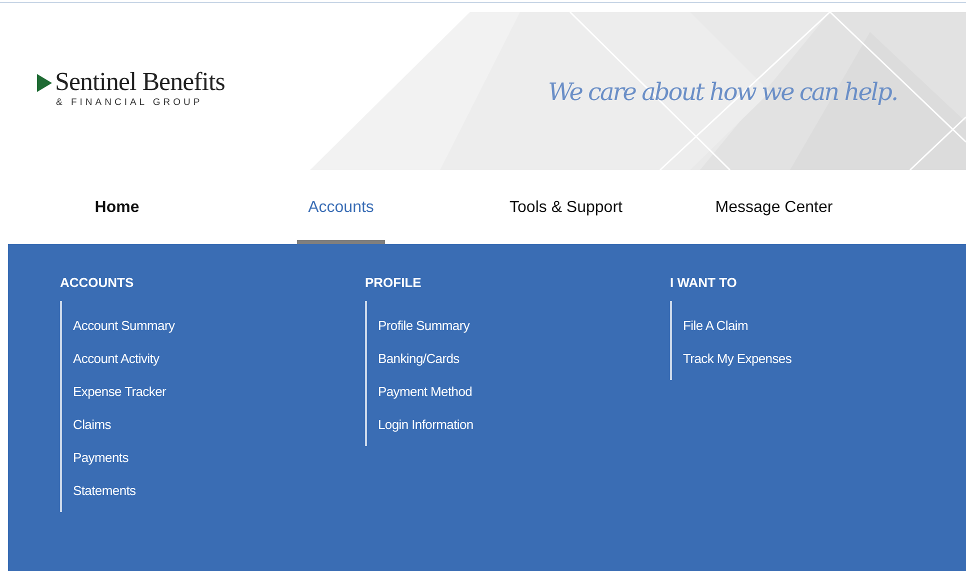  Describe the element at coordinates (104, 491) in the screenshot. I see `menu-link: Statements` at that location.